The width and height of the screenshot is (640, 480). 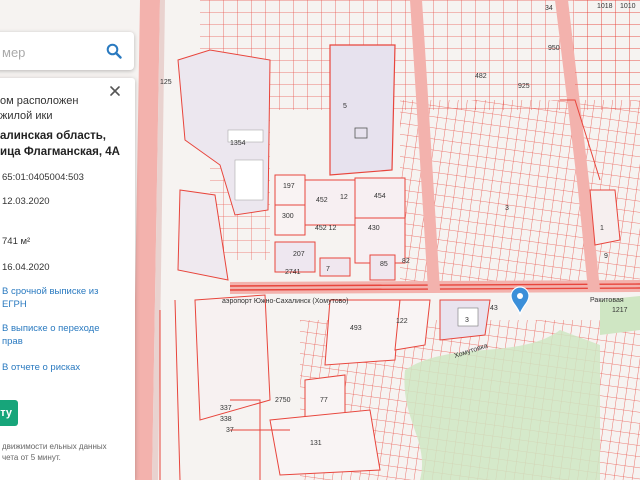 What do you see at coordinates (285, 301) in the screenshot?
I see `airport-label: аэропорт Южно-Сахалинск (Хомутово)` at bounding box center [285, 301].